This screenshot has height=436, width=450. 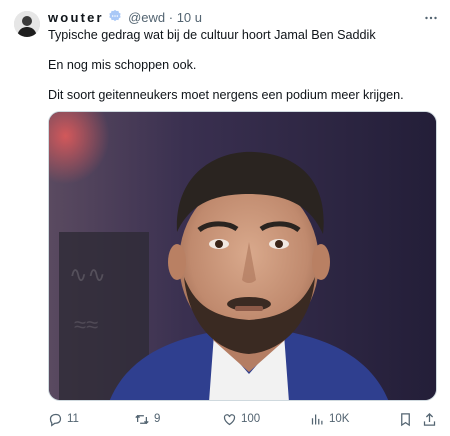 I want to click on tweet-text-line: En nog mis schoppen ook., so click(x=122, y=65).